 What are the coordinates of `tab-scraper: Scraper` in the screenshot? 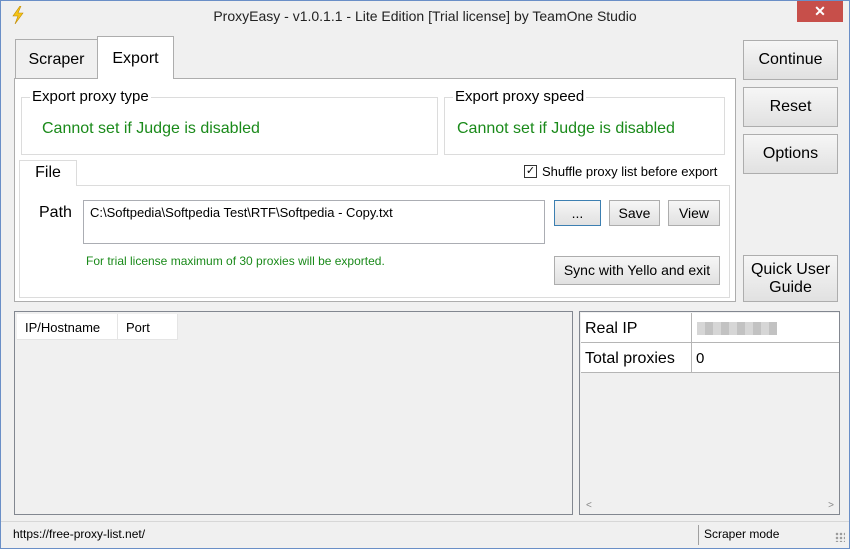 It's located at (56, 58).